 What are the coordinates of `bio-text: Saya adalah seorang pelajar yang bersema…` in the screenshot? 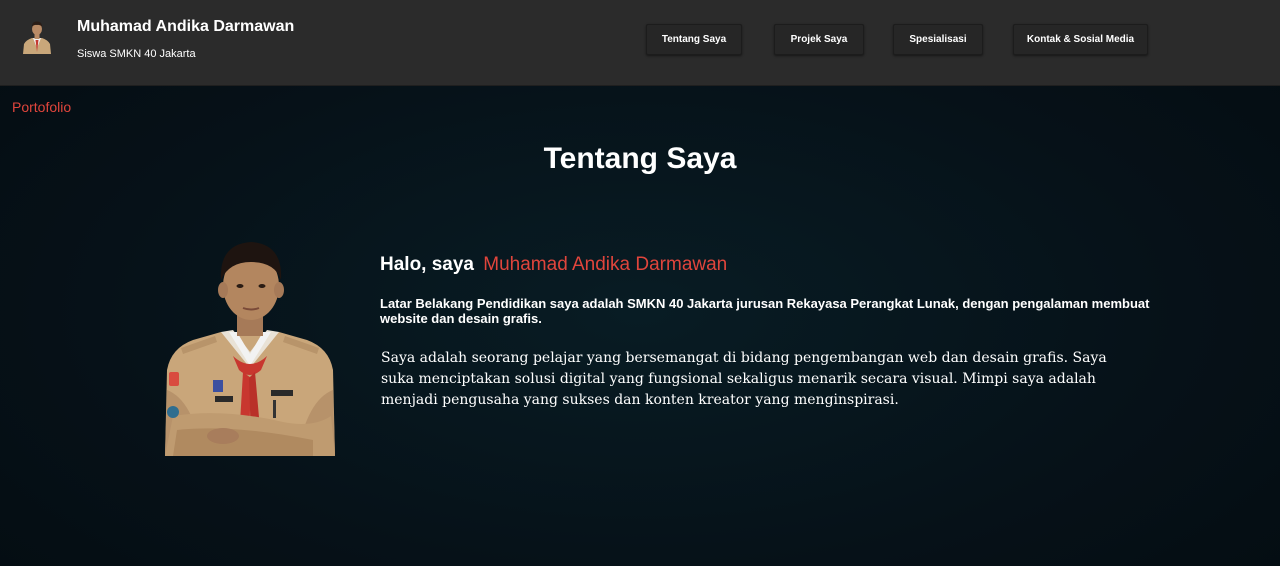 It's located at (744, 379).